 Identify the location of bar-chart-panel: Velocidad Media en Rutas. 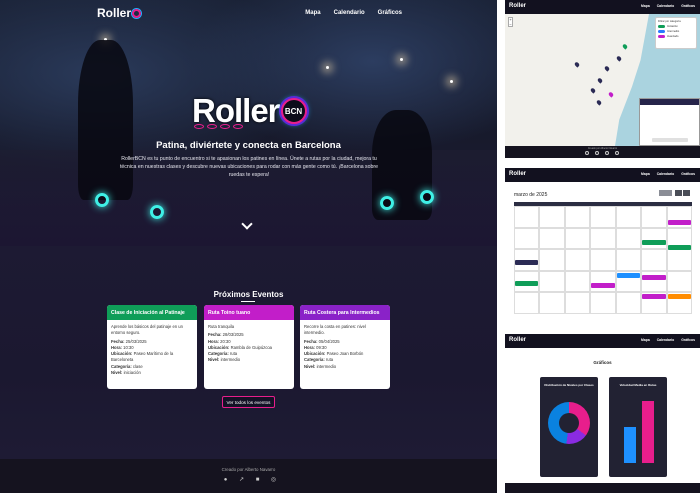
(638, 427).